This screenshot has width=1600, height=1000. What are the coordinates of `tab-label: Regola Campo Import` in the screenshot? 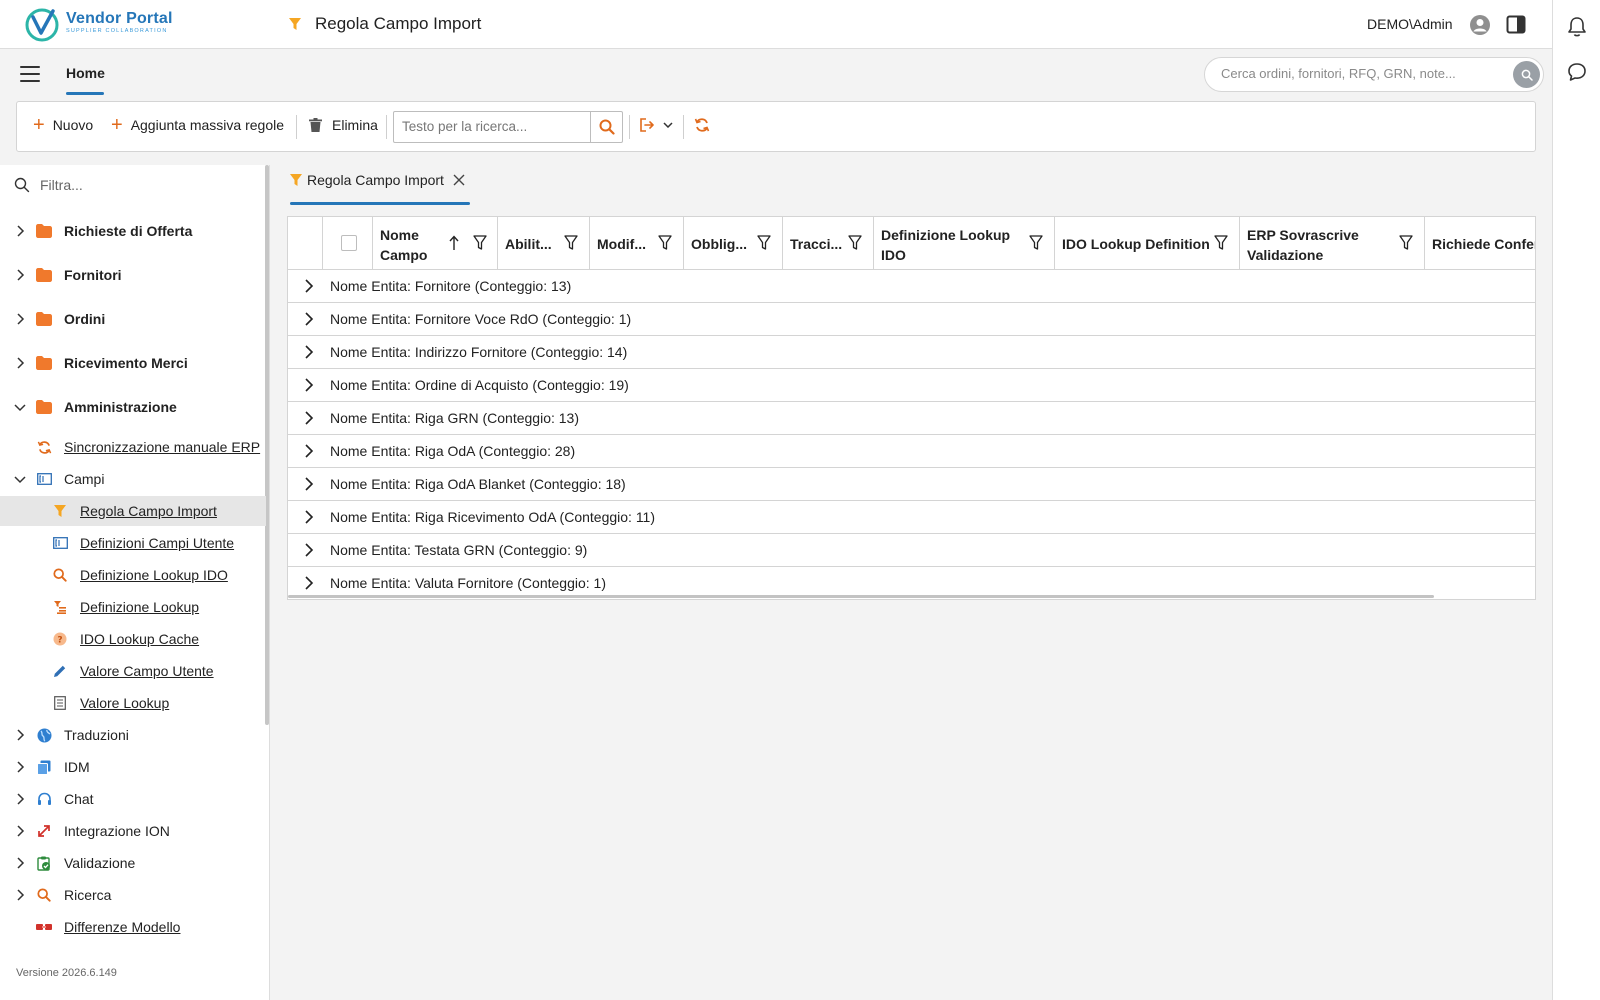 It's located at (375, 180).